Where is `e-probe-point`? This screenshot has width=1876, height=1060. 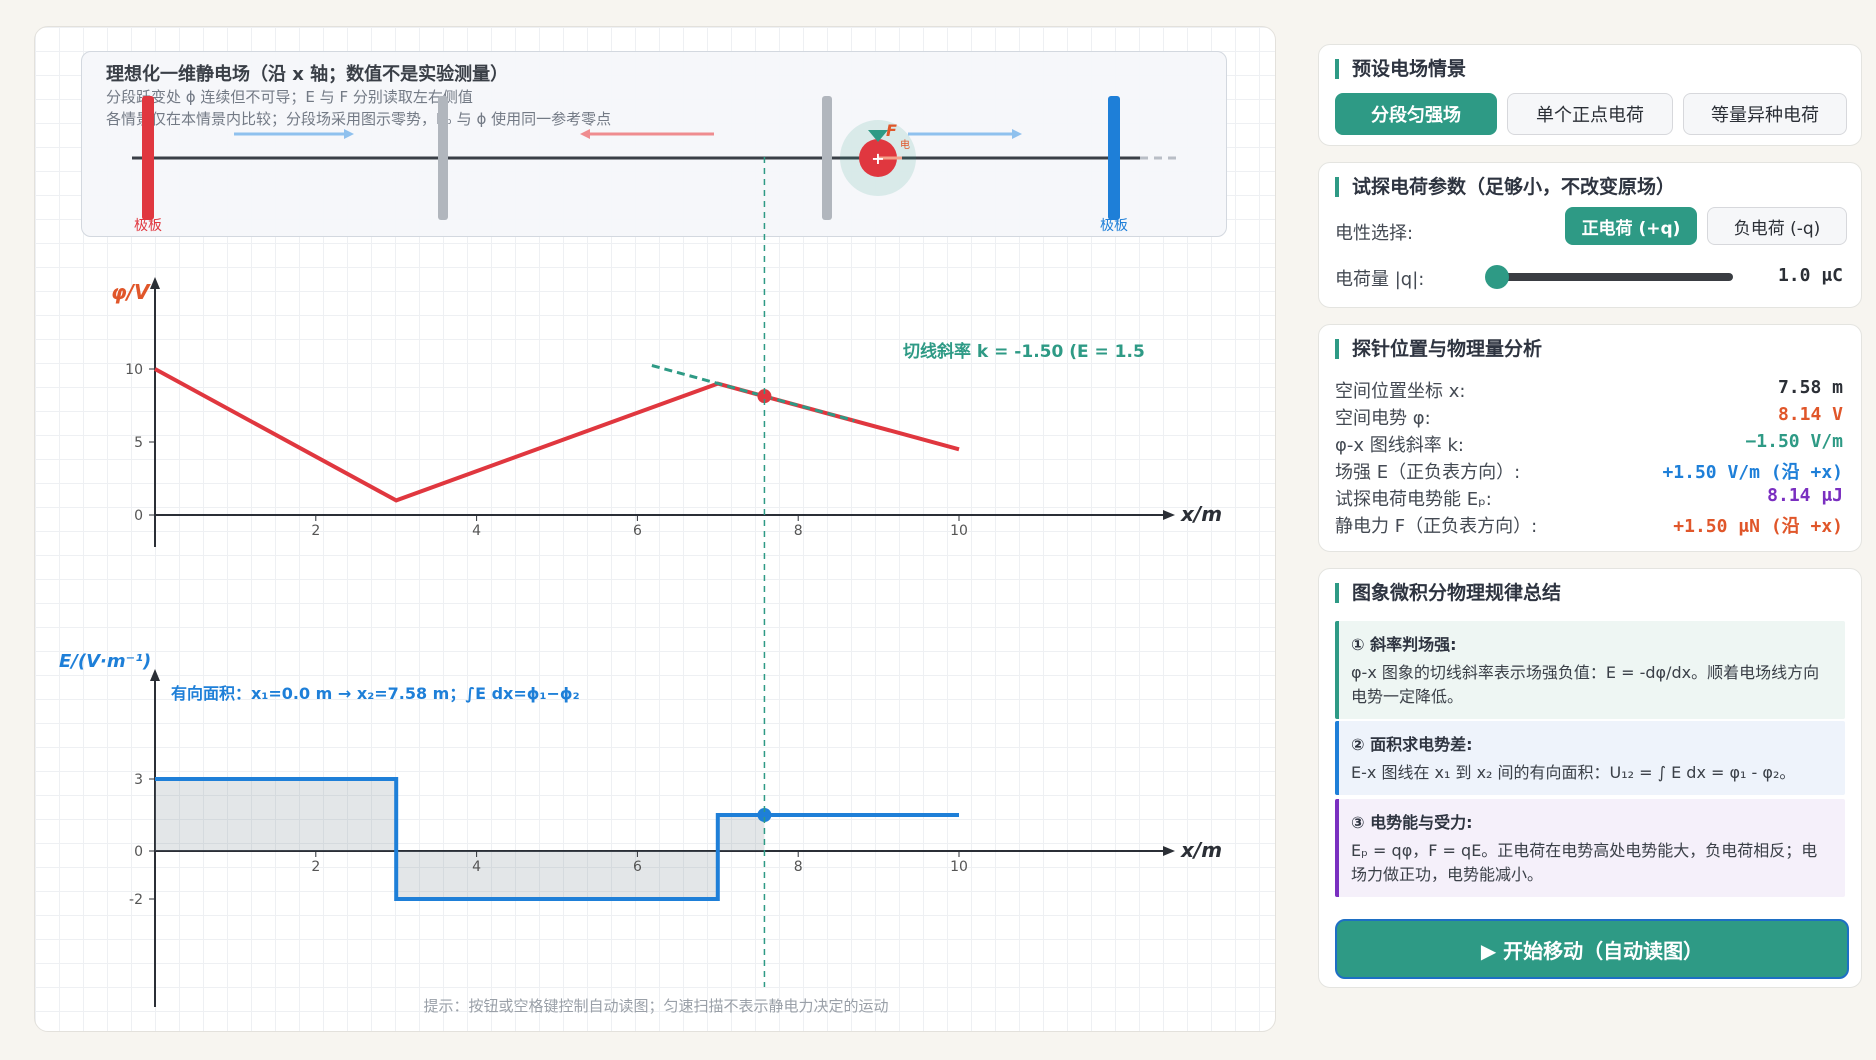 e-probe-point is located at coordinates (764, 815).